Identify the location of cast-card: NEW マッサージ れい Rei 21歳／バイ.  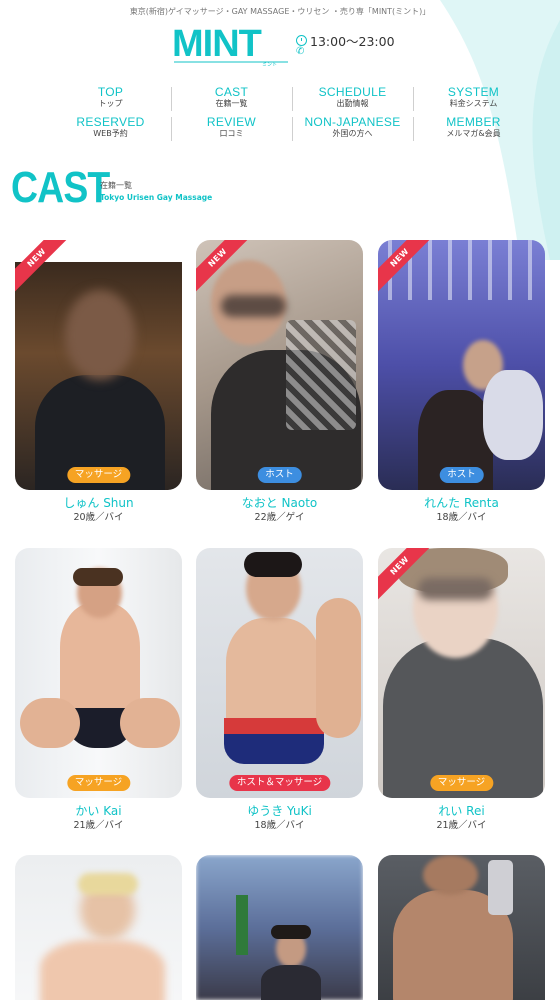
(461, 690).